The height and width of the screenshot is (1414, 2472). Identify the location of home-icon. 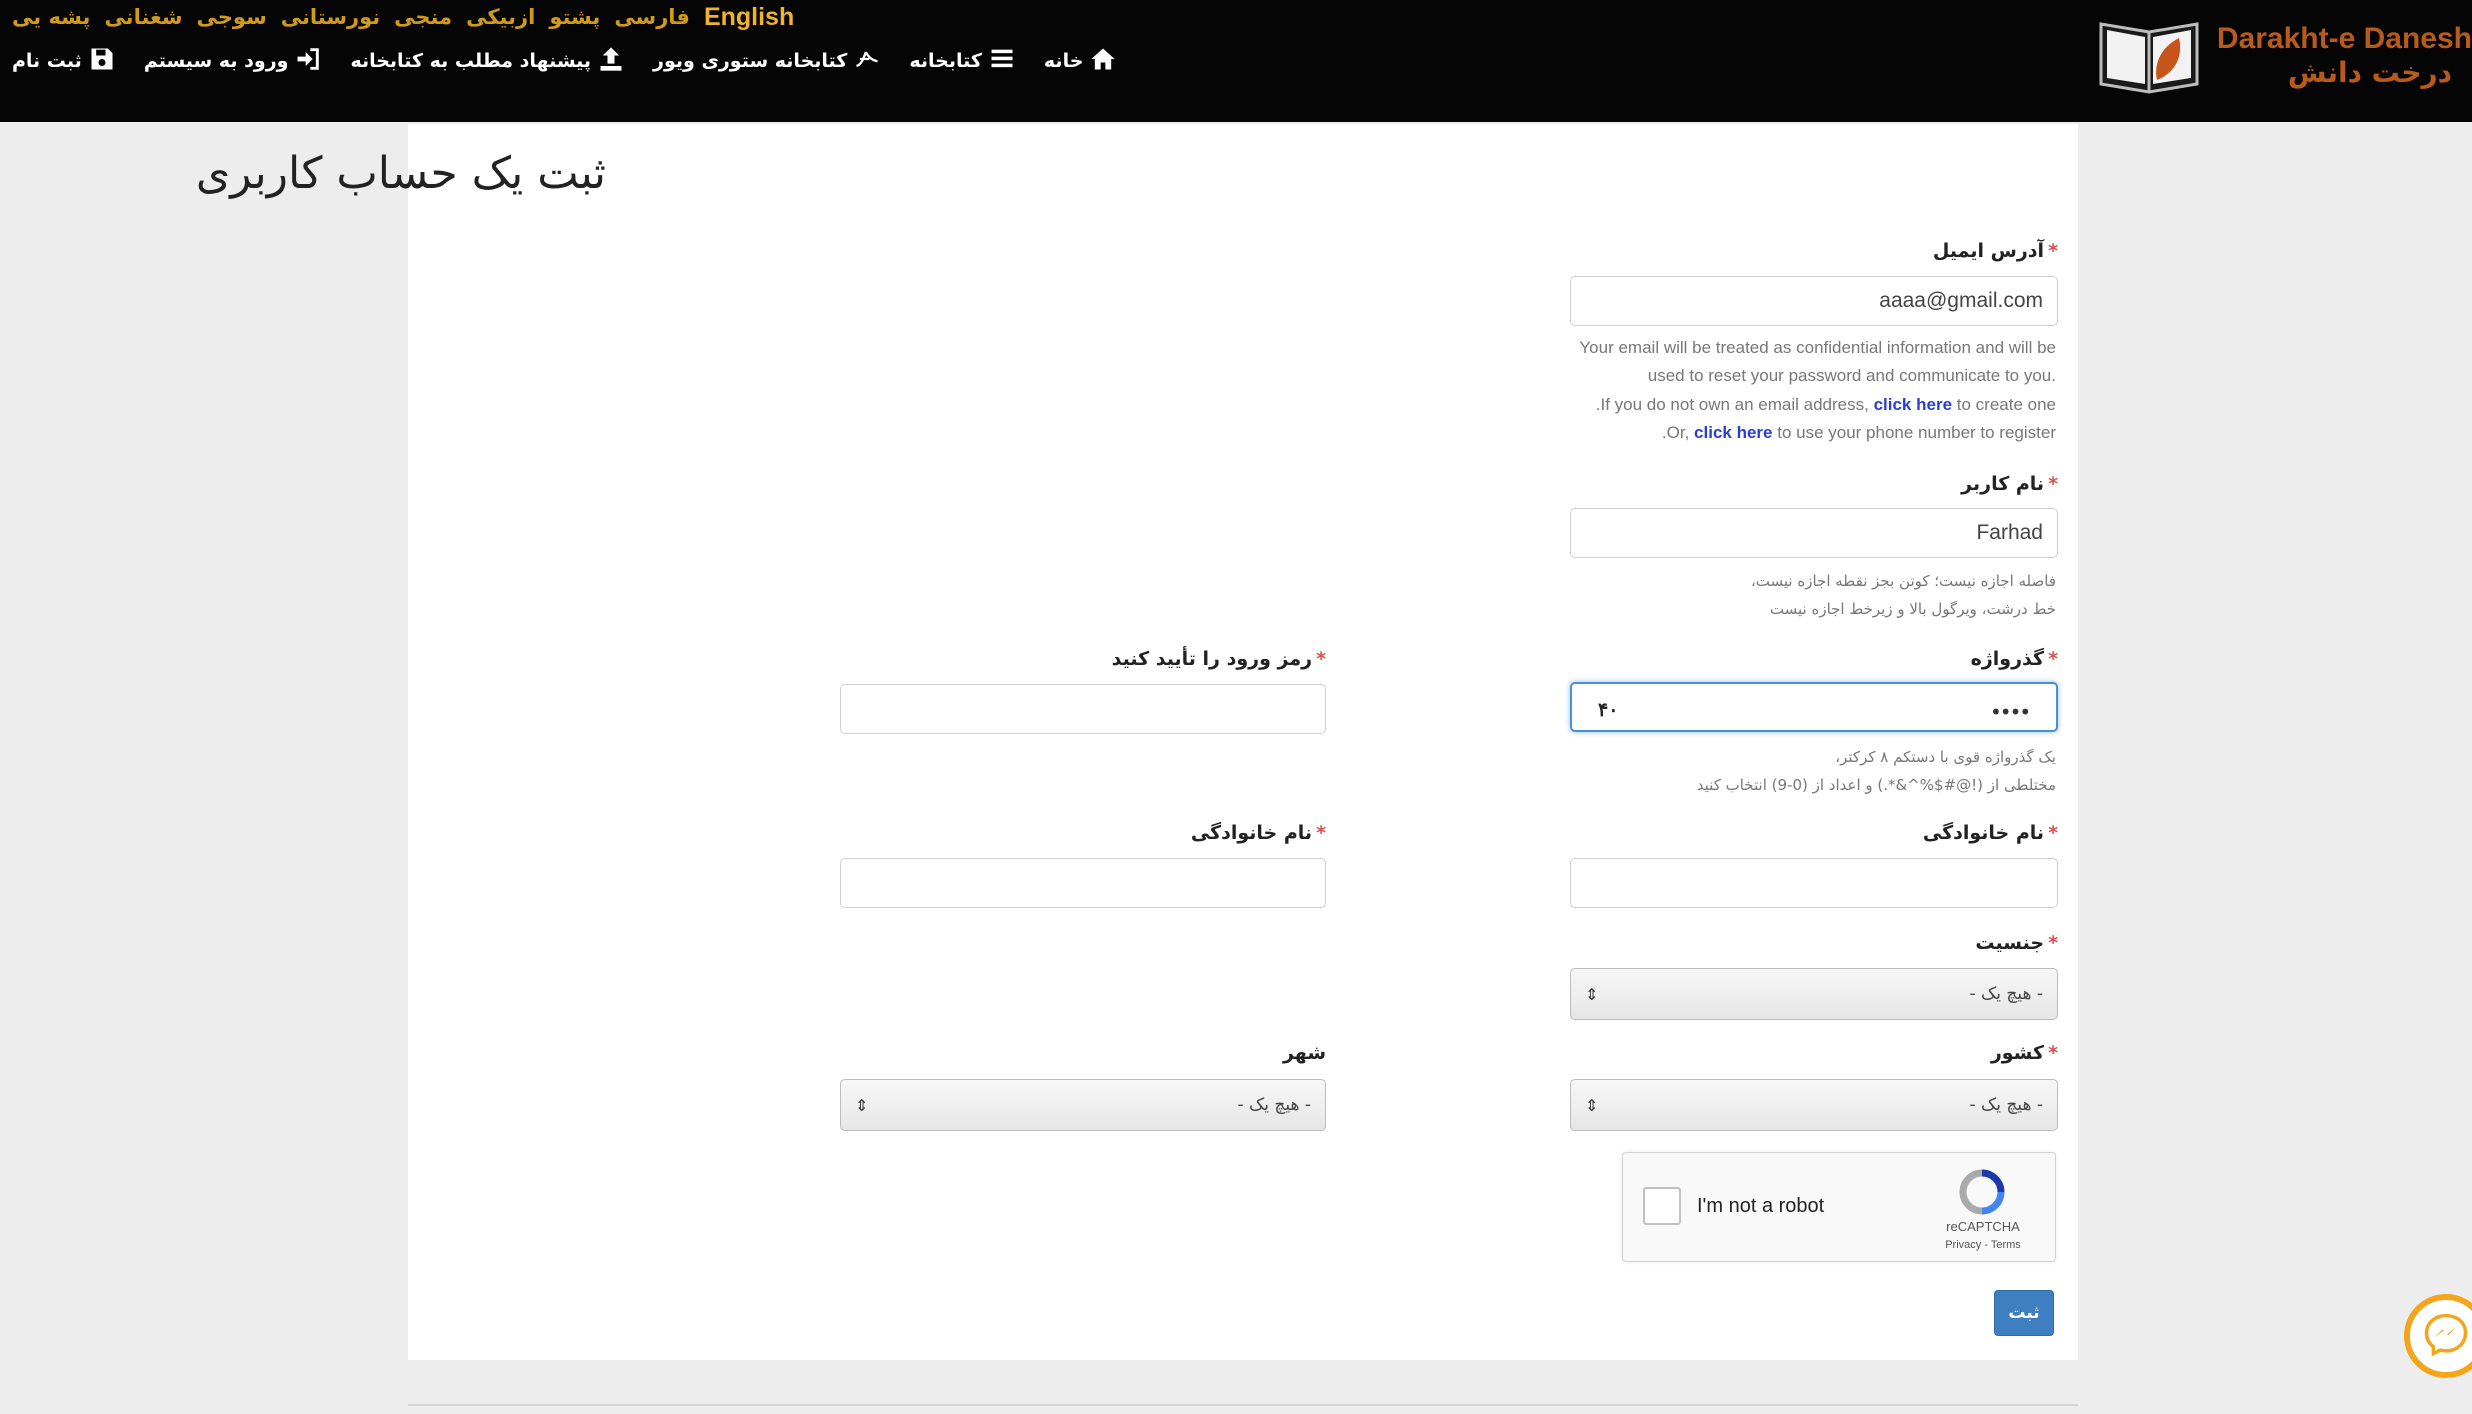
(1103, 61).